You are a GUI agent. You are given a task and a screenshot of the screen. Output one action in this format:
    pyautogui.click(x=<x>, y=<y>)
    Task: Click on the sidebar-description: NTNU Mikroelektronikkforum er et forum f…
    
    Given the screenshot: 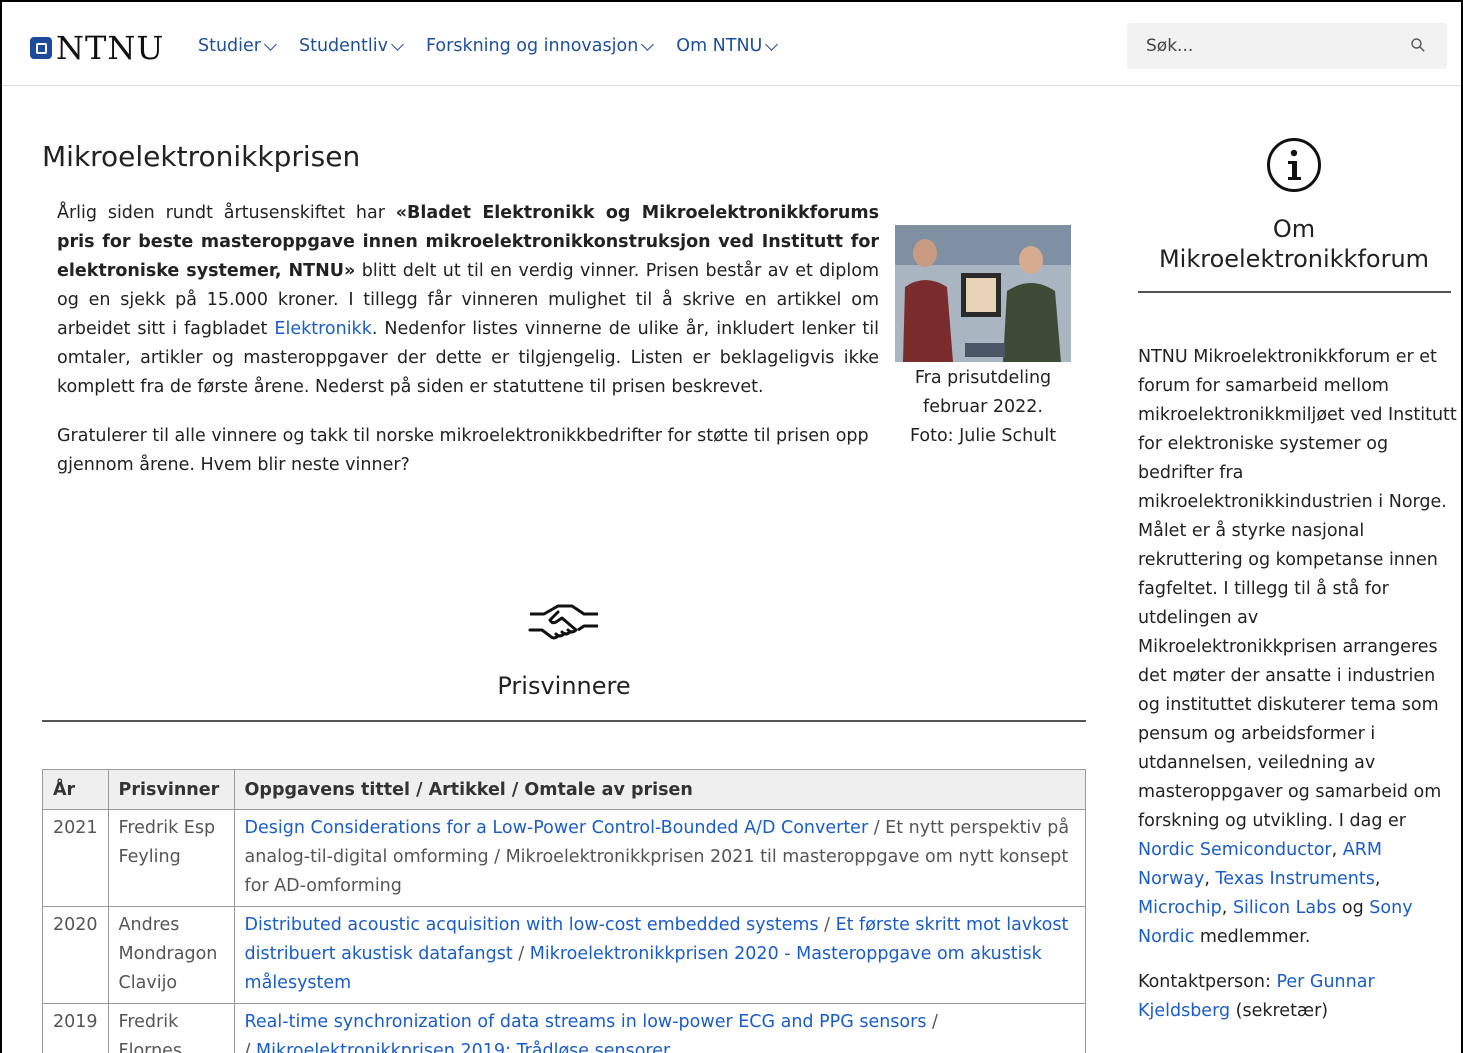 What is the action you would take?
    pyautogui.click(x=1298, y=647)
    